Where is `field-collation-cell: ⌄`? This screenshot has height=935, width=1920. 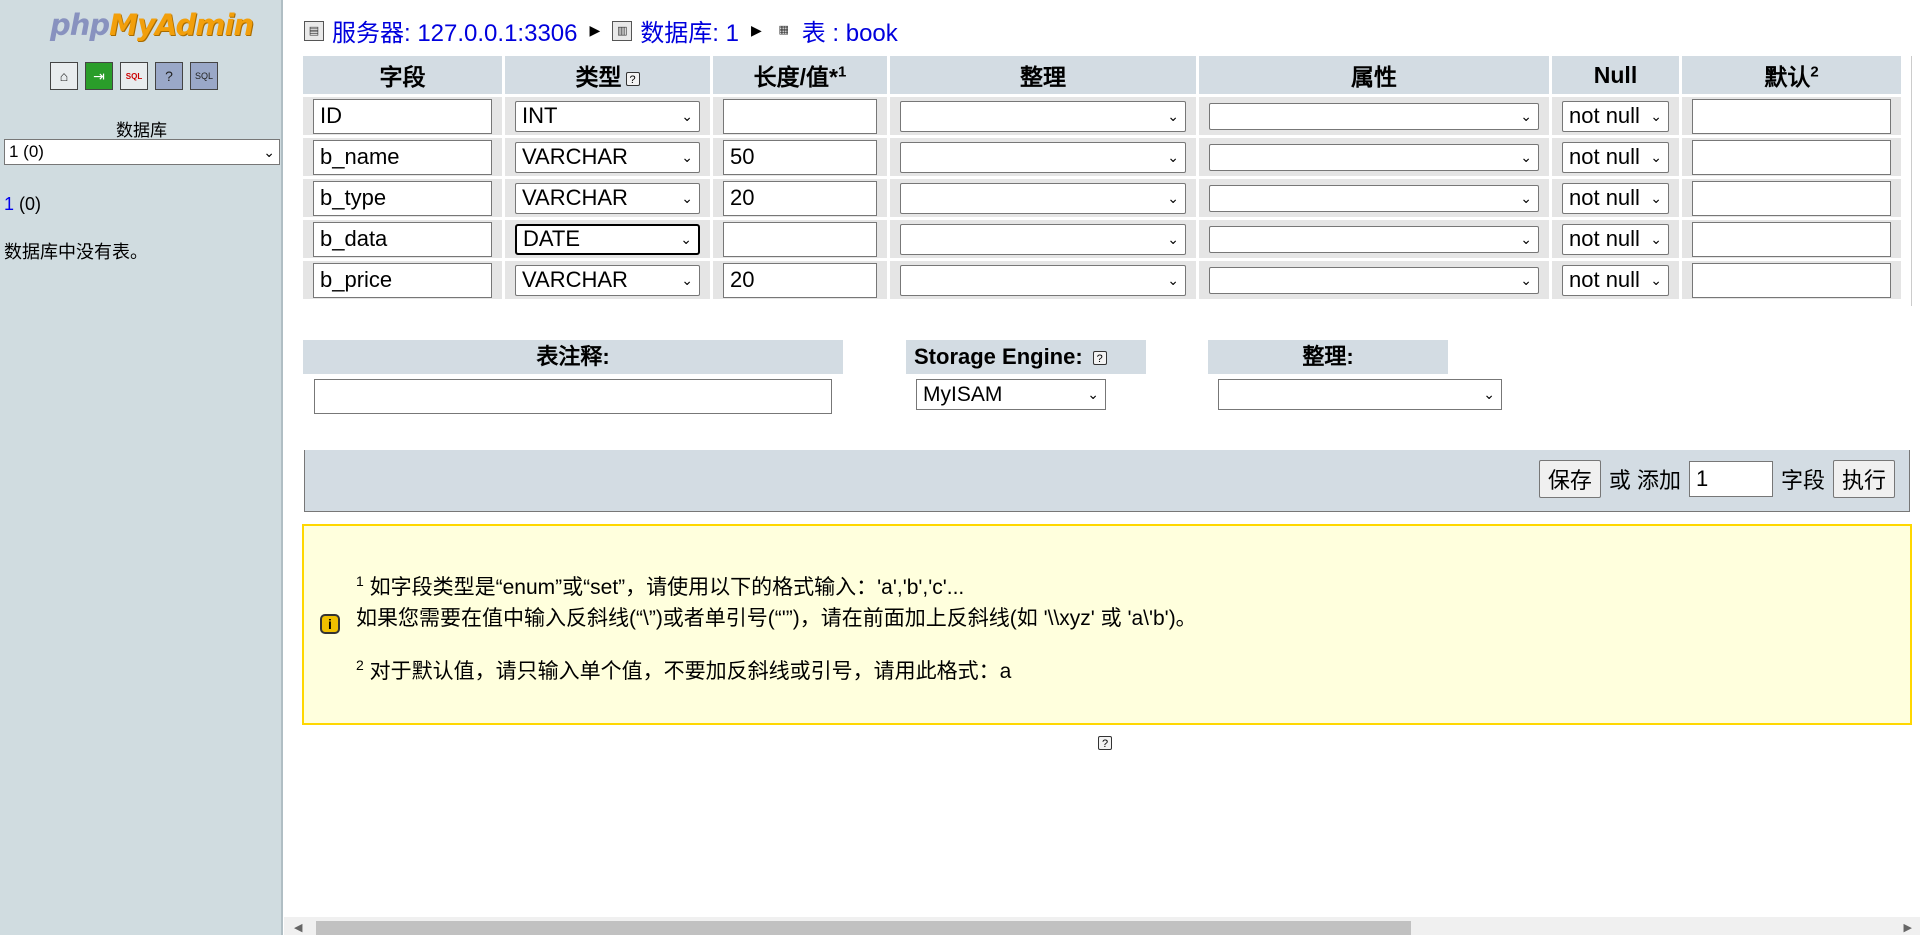
field-collation-cell: ⌄ is located at coordinates (1043, 157).